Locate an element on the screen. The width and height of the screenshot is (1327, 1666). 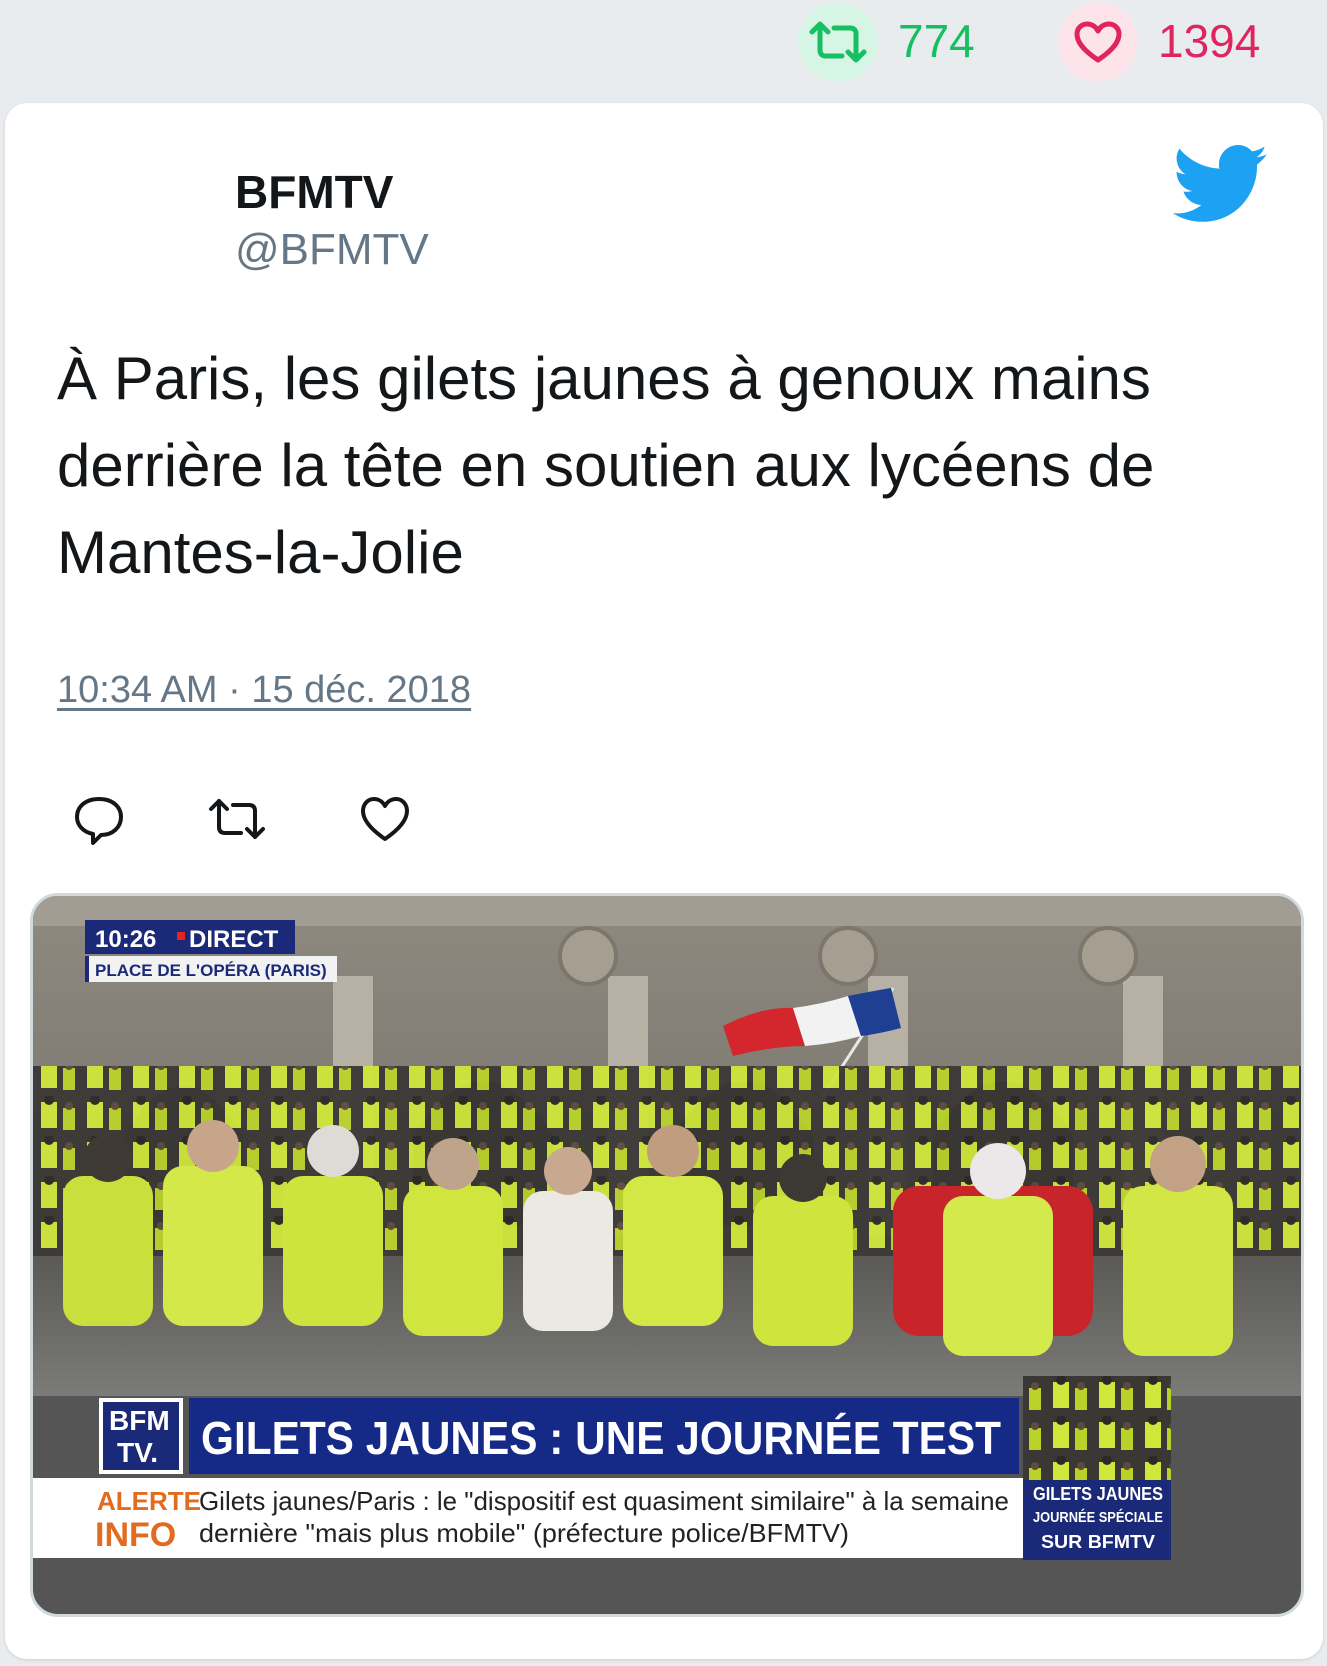
retweet-icon is located at coordinates (838, 42).